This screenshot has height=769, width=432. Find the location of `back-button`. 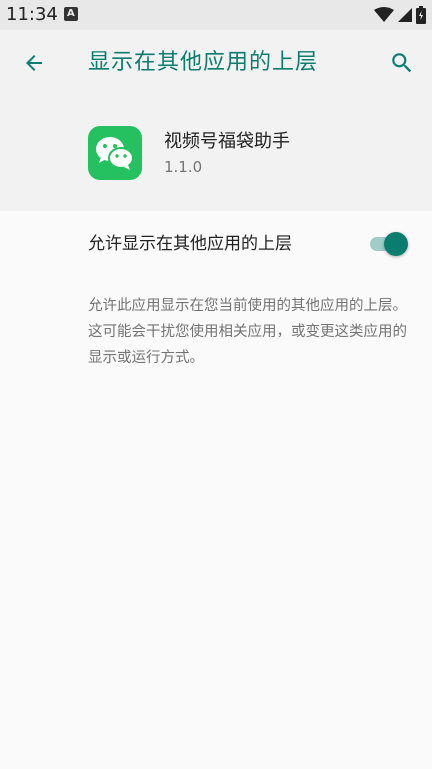

back-button is located at coordinates (34, 63).